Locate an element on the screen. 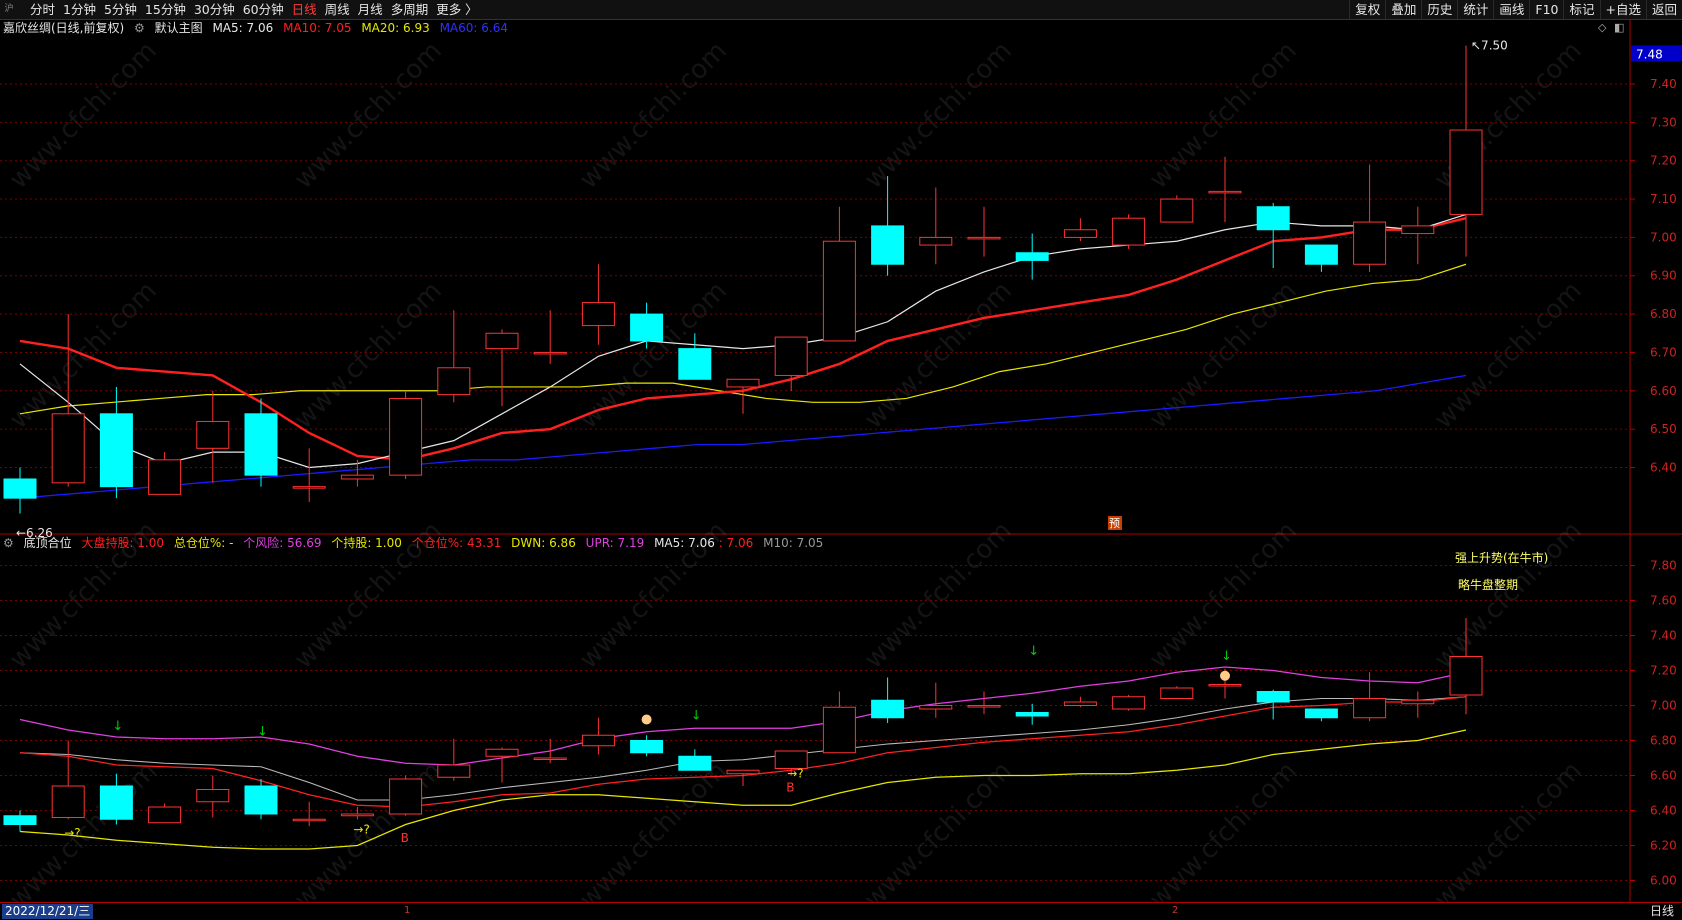 This screenshot has height=920, width=1682. sub-ma-value: : 7.06 is located at coordinates (736, 543).